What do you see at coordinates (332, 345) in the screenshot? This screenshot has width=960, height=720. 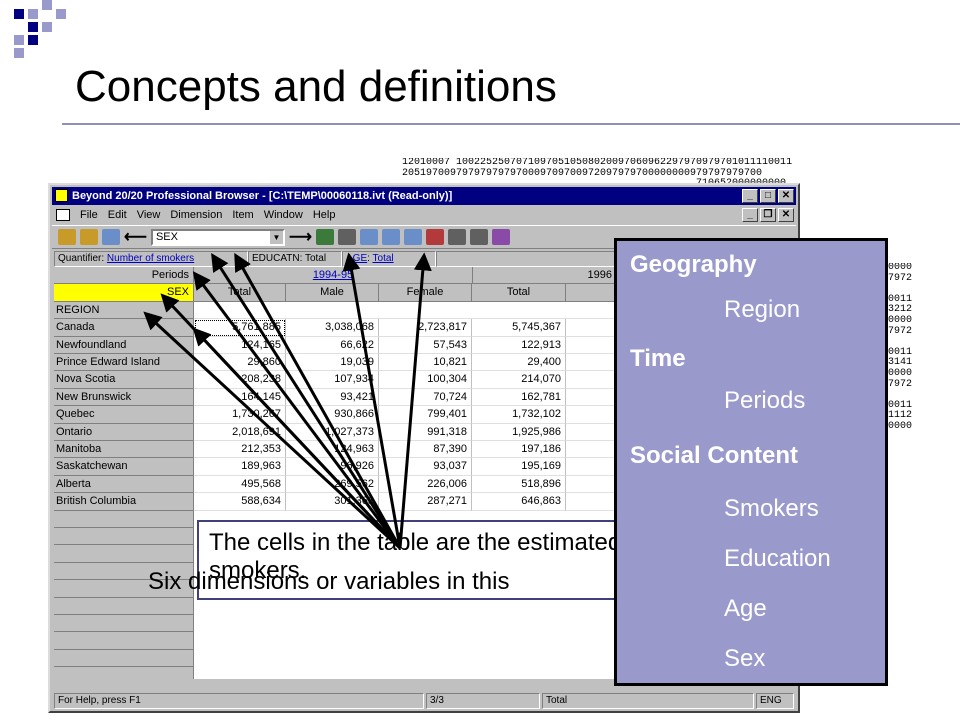 I see `table-cell: 66,622` at bounding box center [332, 345].